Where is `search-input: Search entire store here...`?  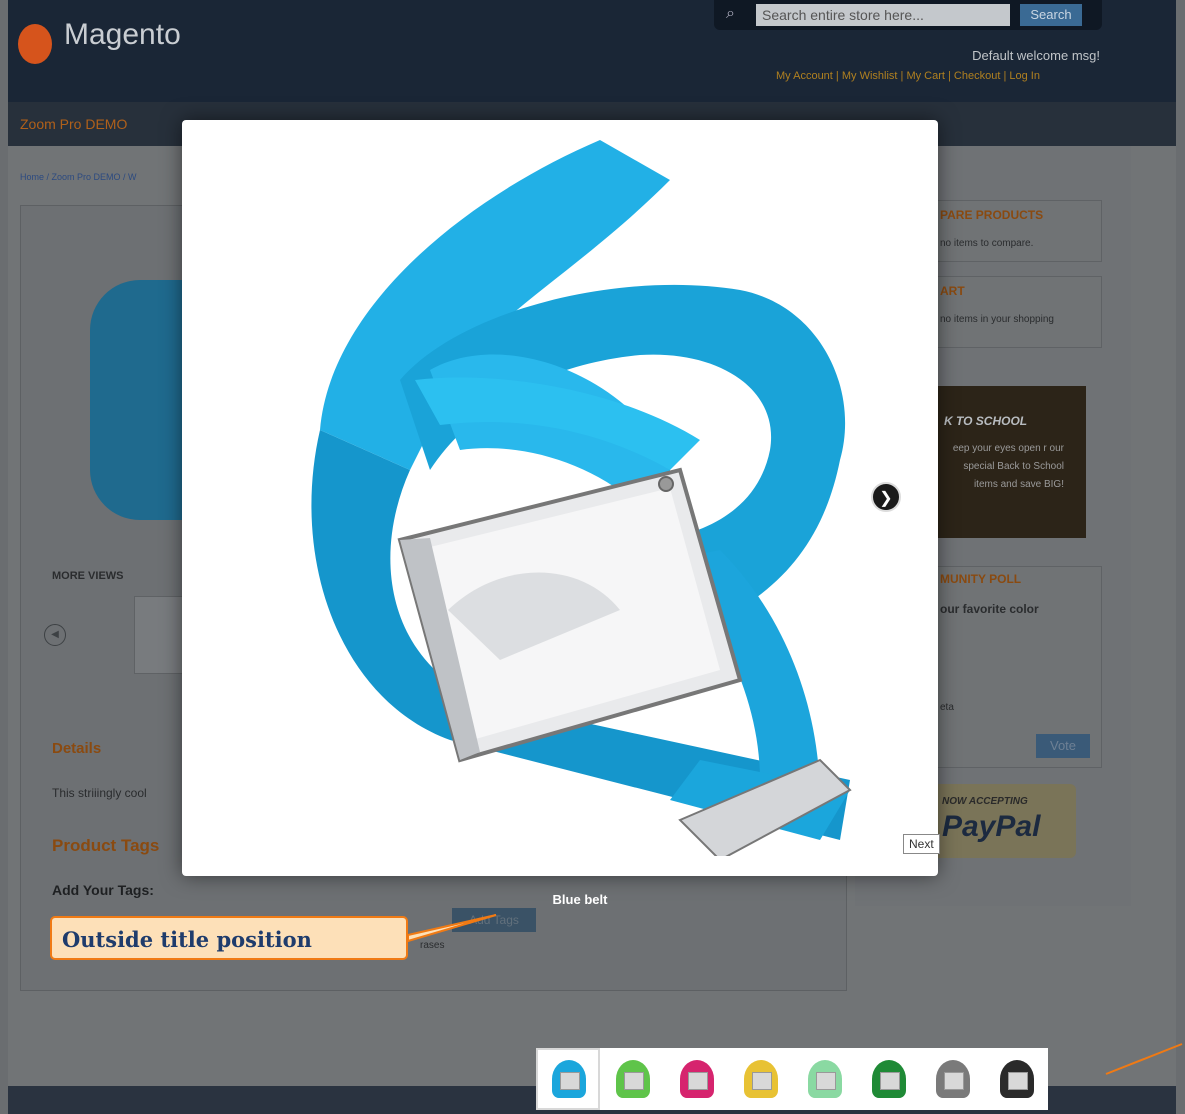 search-input: Search entire store here... is located at coordinates (883, 15).